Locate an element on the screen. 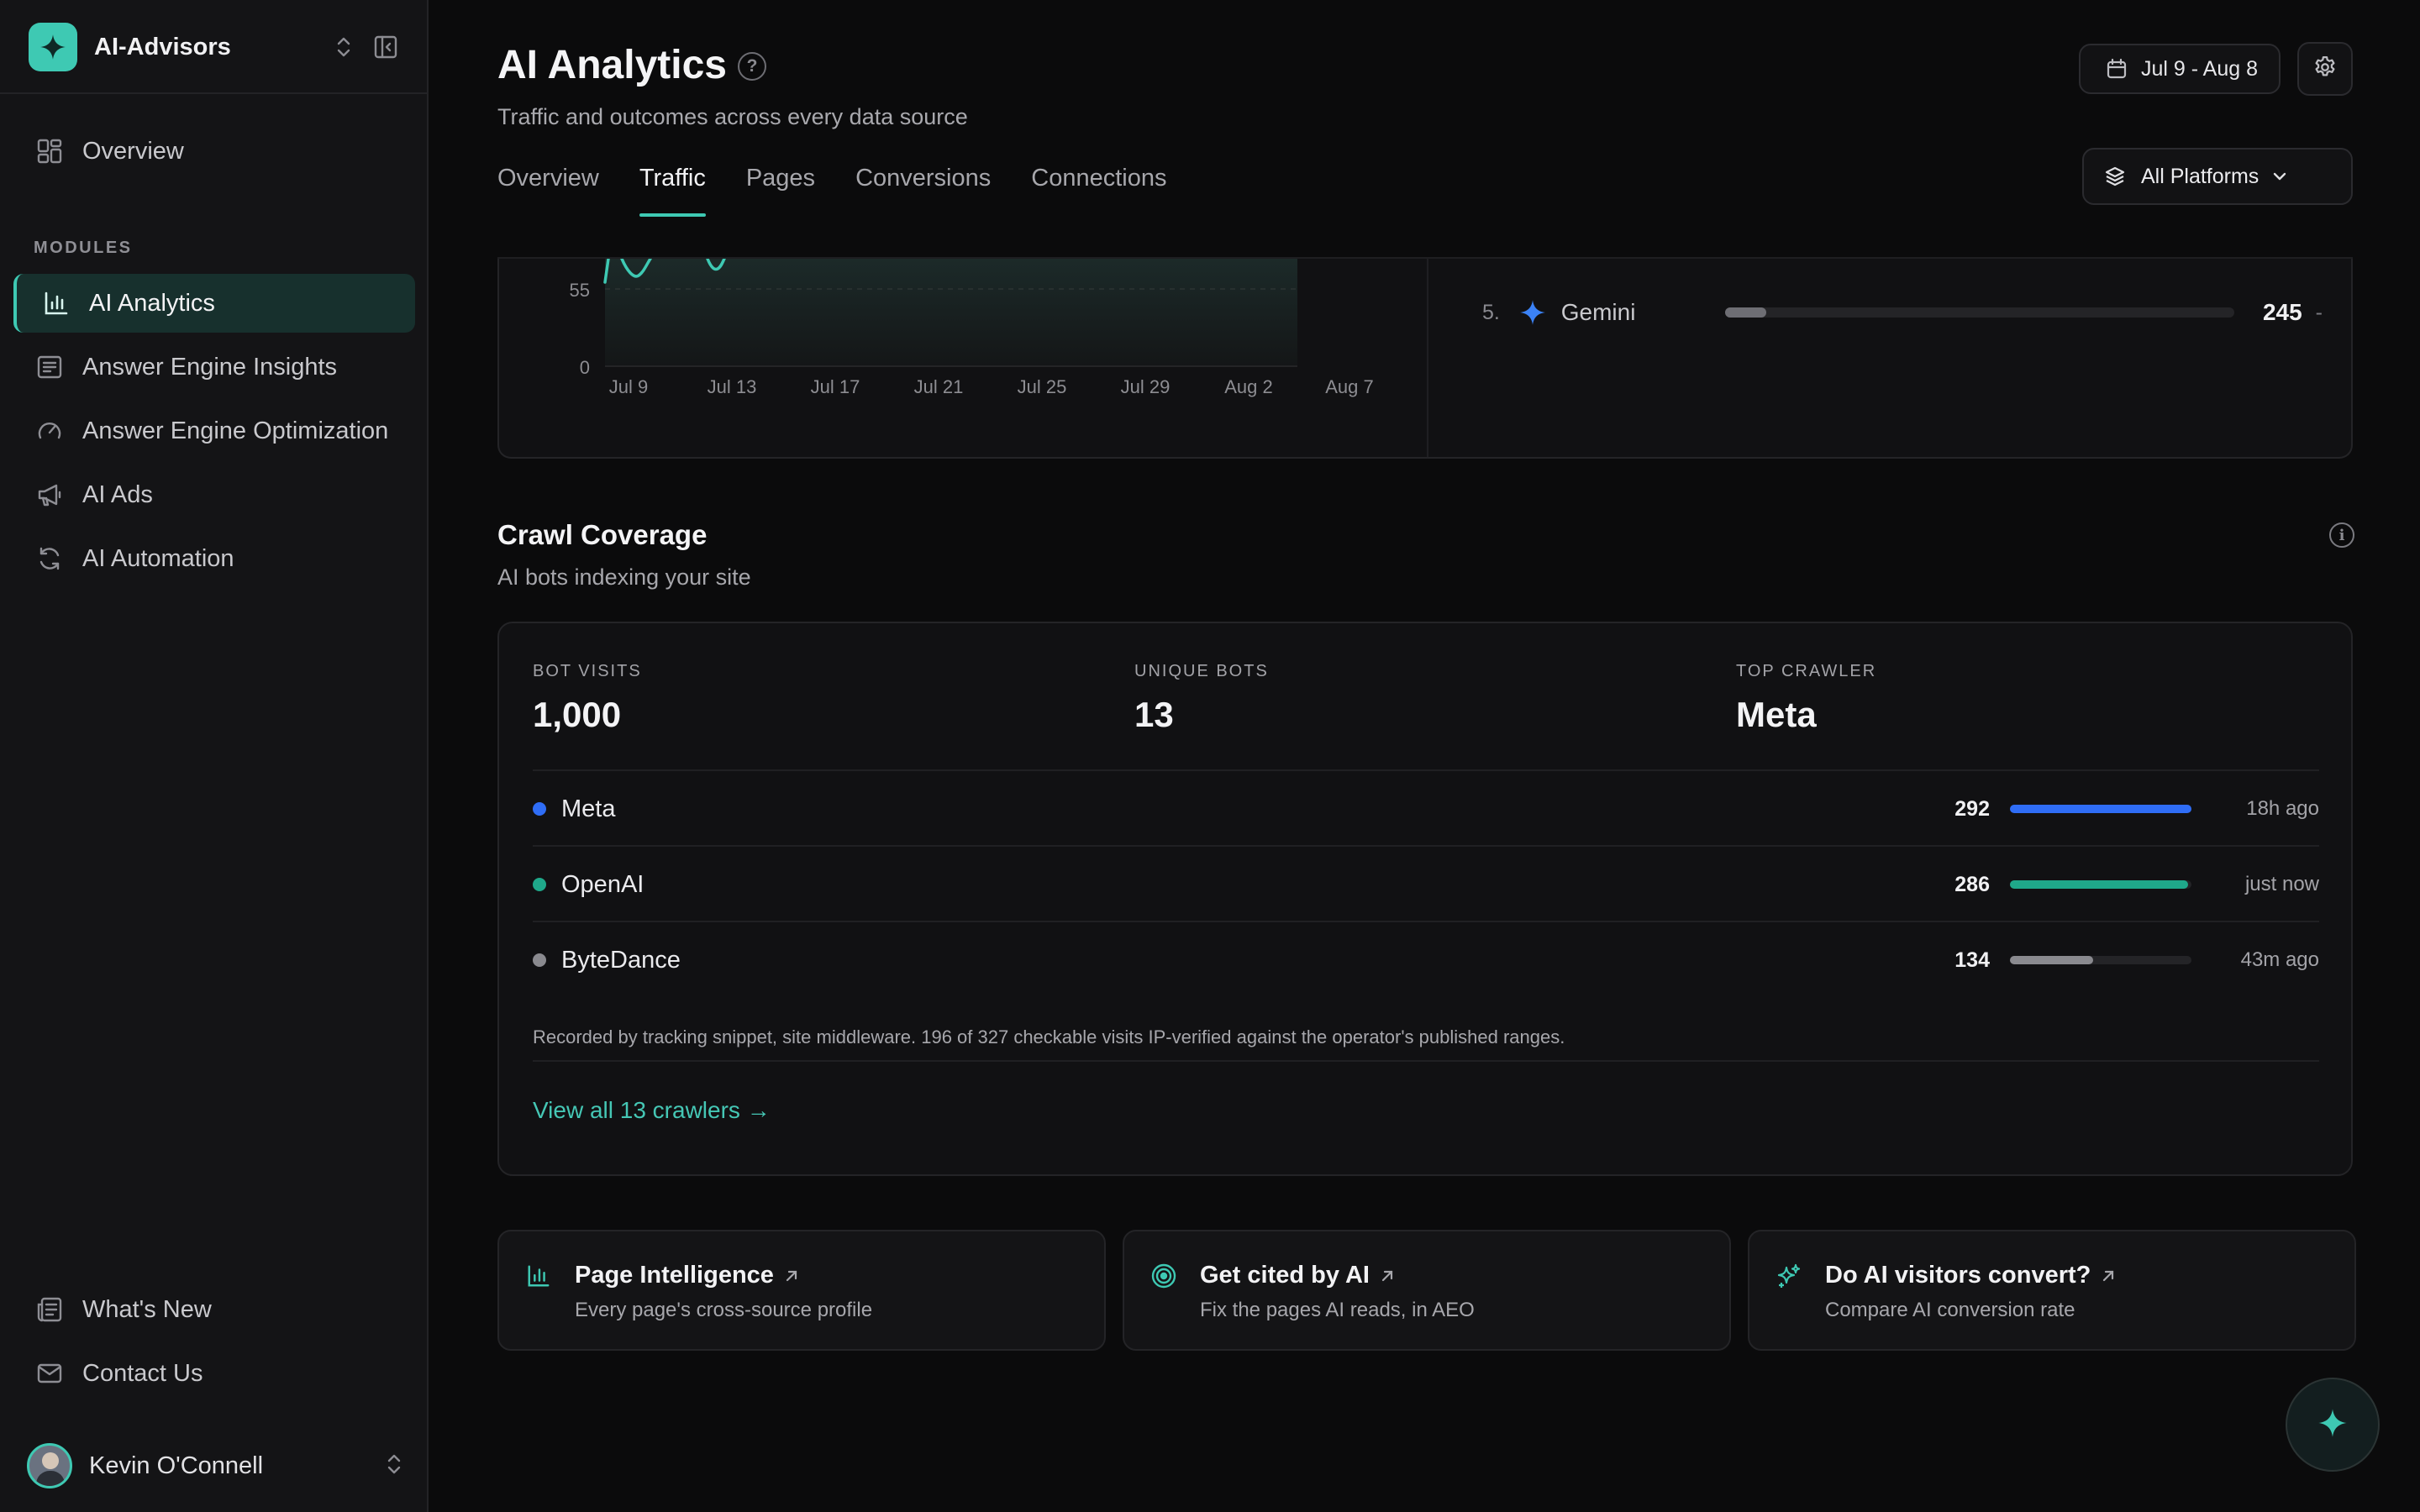 Image resolution: width=2420 pixels, height=1512 pixels. platform-filter-button: All Platforms is located at coordinates (2217, 176).